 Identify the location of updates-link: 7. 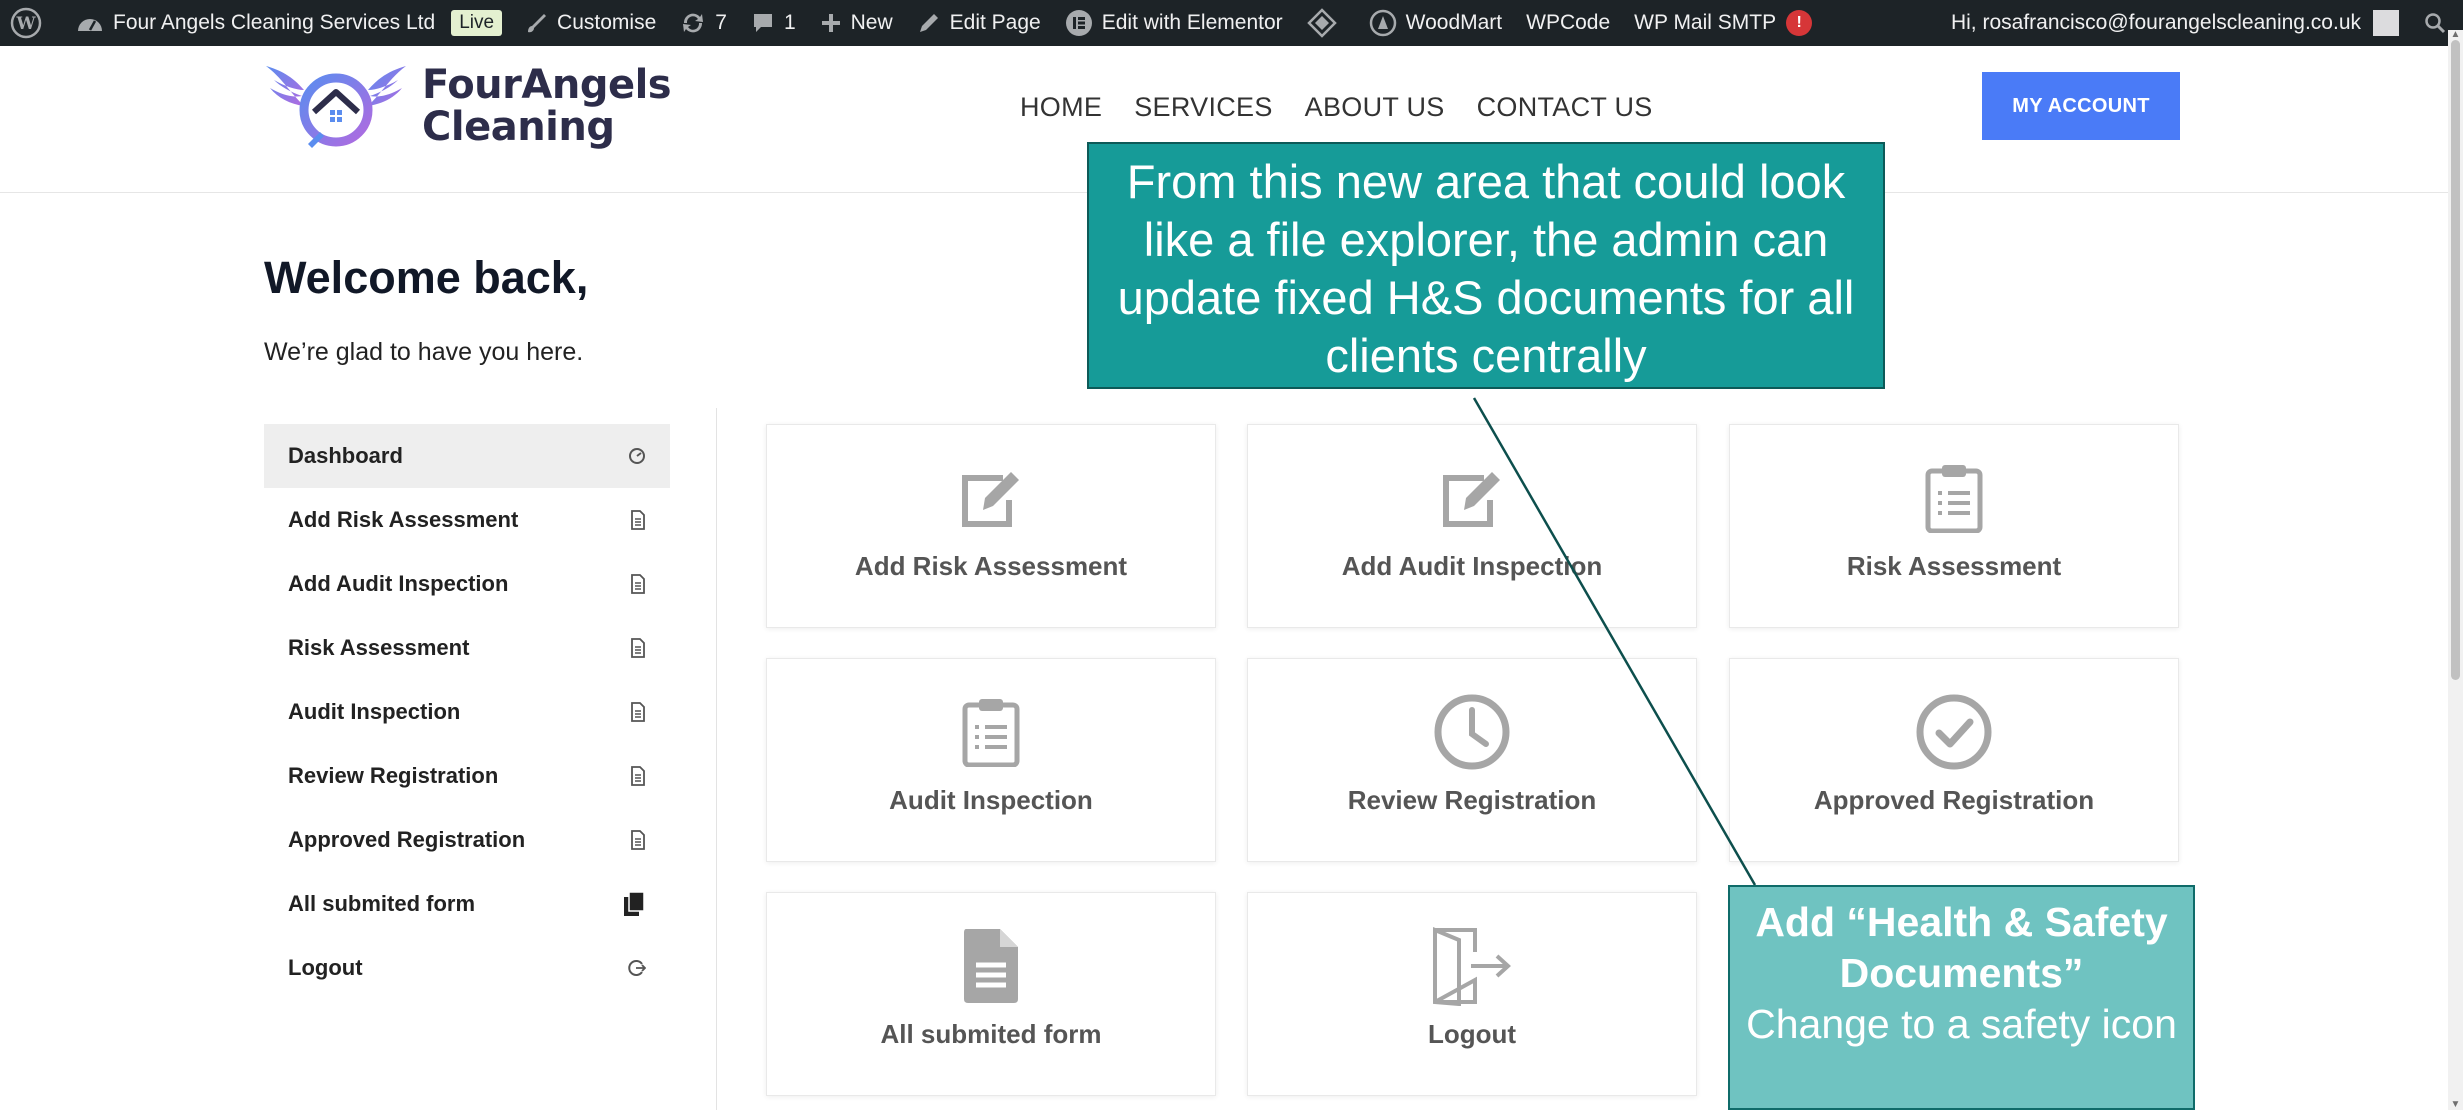
(703, 23).